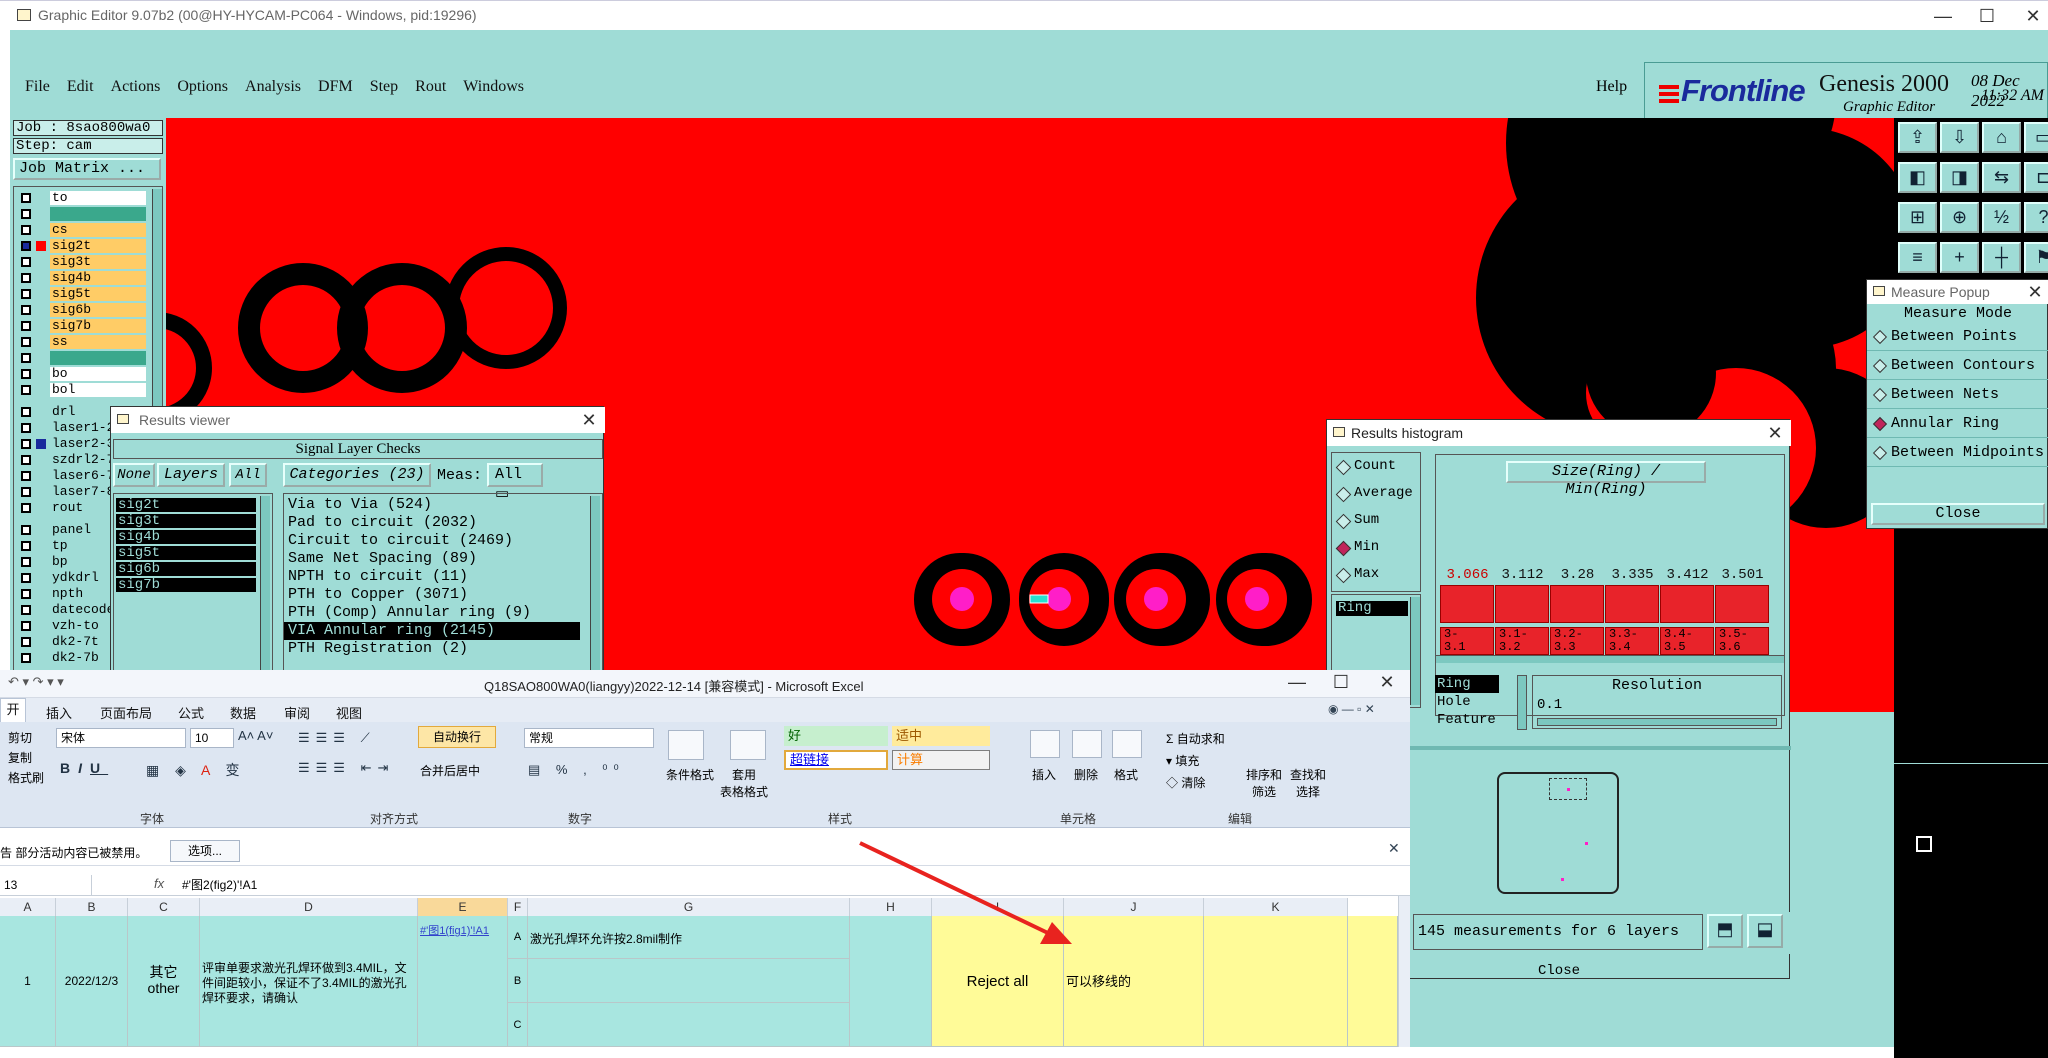 The width and height of the screenshot is (2048, 1058). What do you see at coordinates (195, 770) in the screenshot?
I see `border-fill-color-icons: ▦ ◈ A 变` at bounding box center [195, 770].